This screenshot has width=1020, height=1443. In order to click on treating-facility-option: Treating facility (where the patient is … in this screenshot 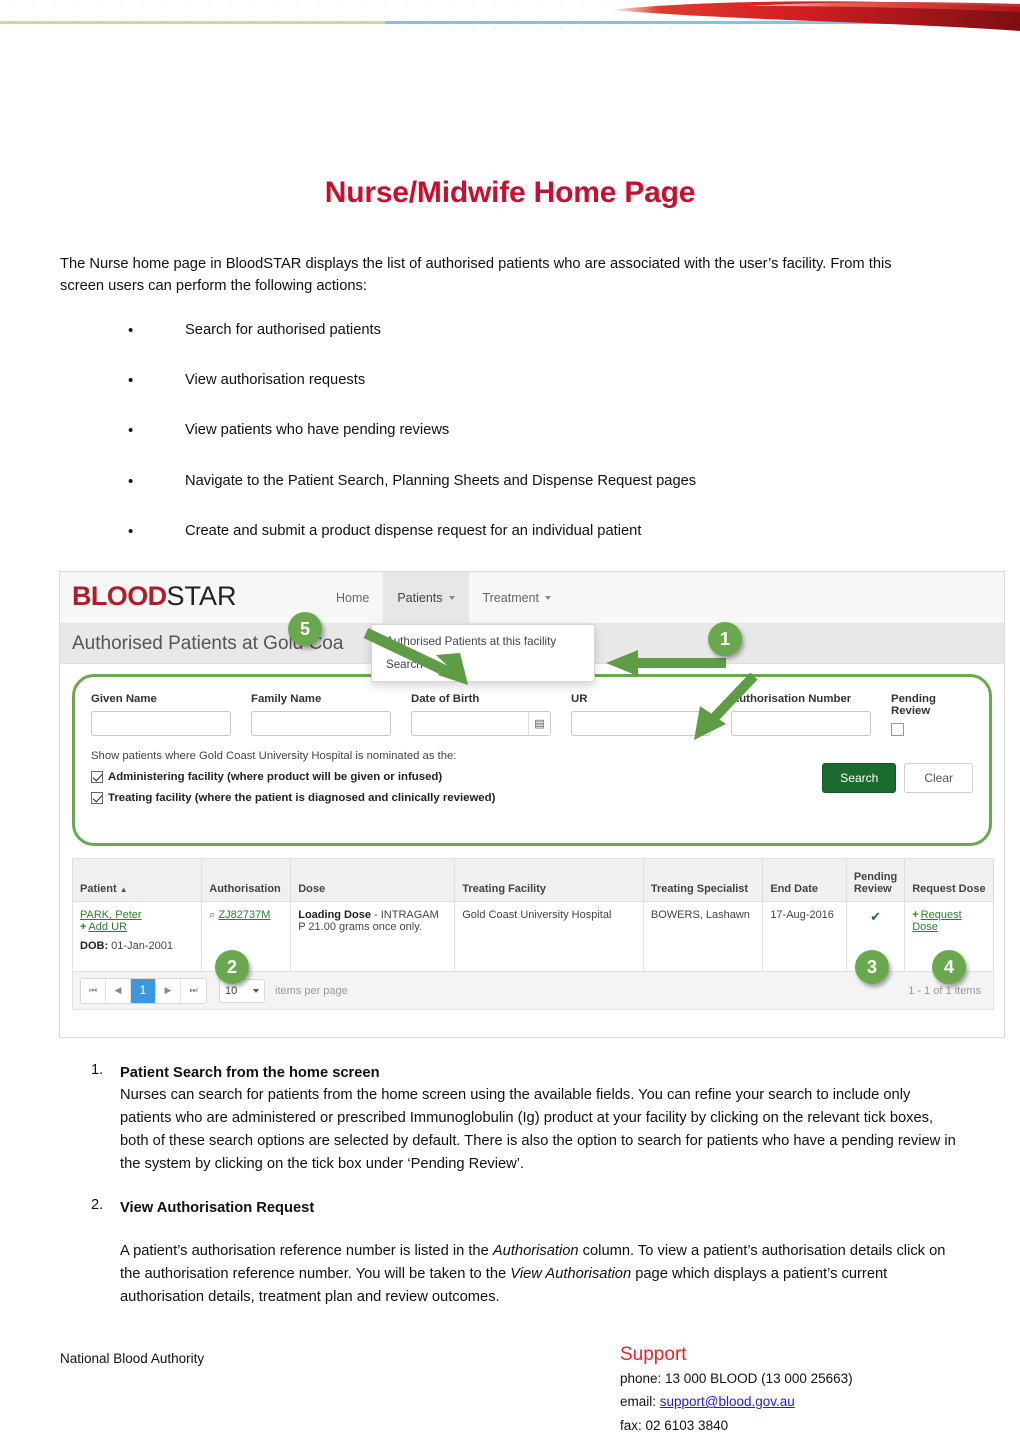, I will do `click(532, 798)`.